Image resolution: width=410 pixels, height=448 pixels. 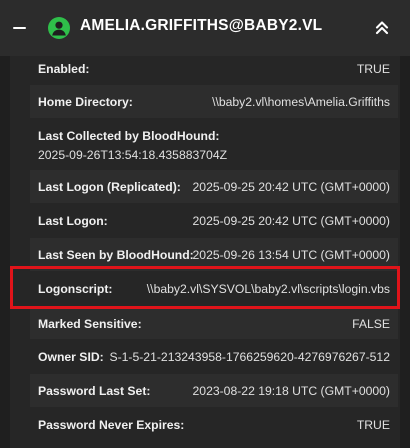 I want to click on property-value: FALSE, so click(x=371, y=324).